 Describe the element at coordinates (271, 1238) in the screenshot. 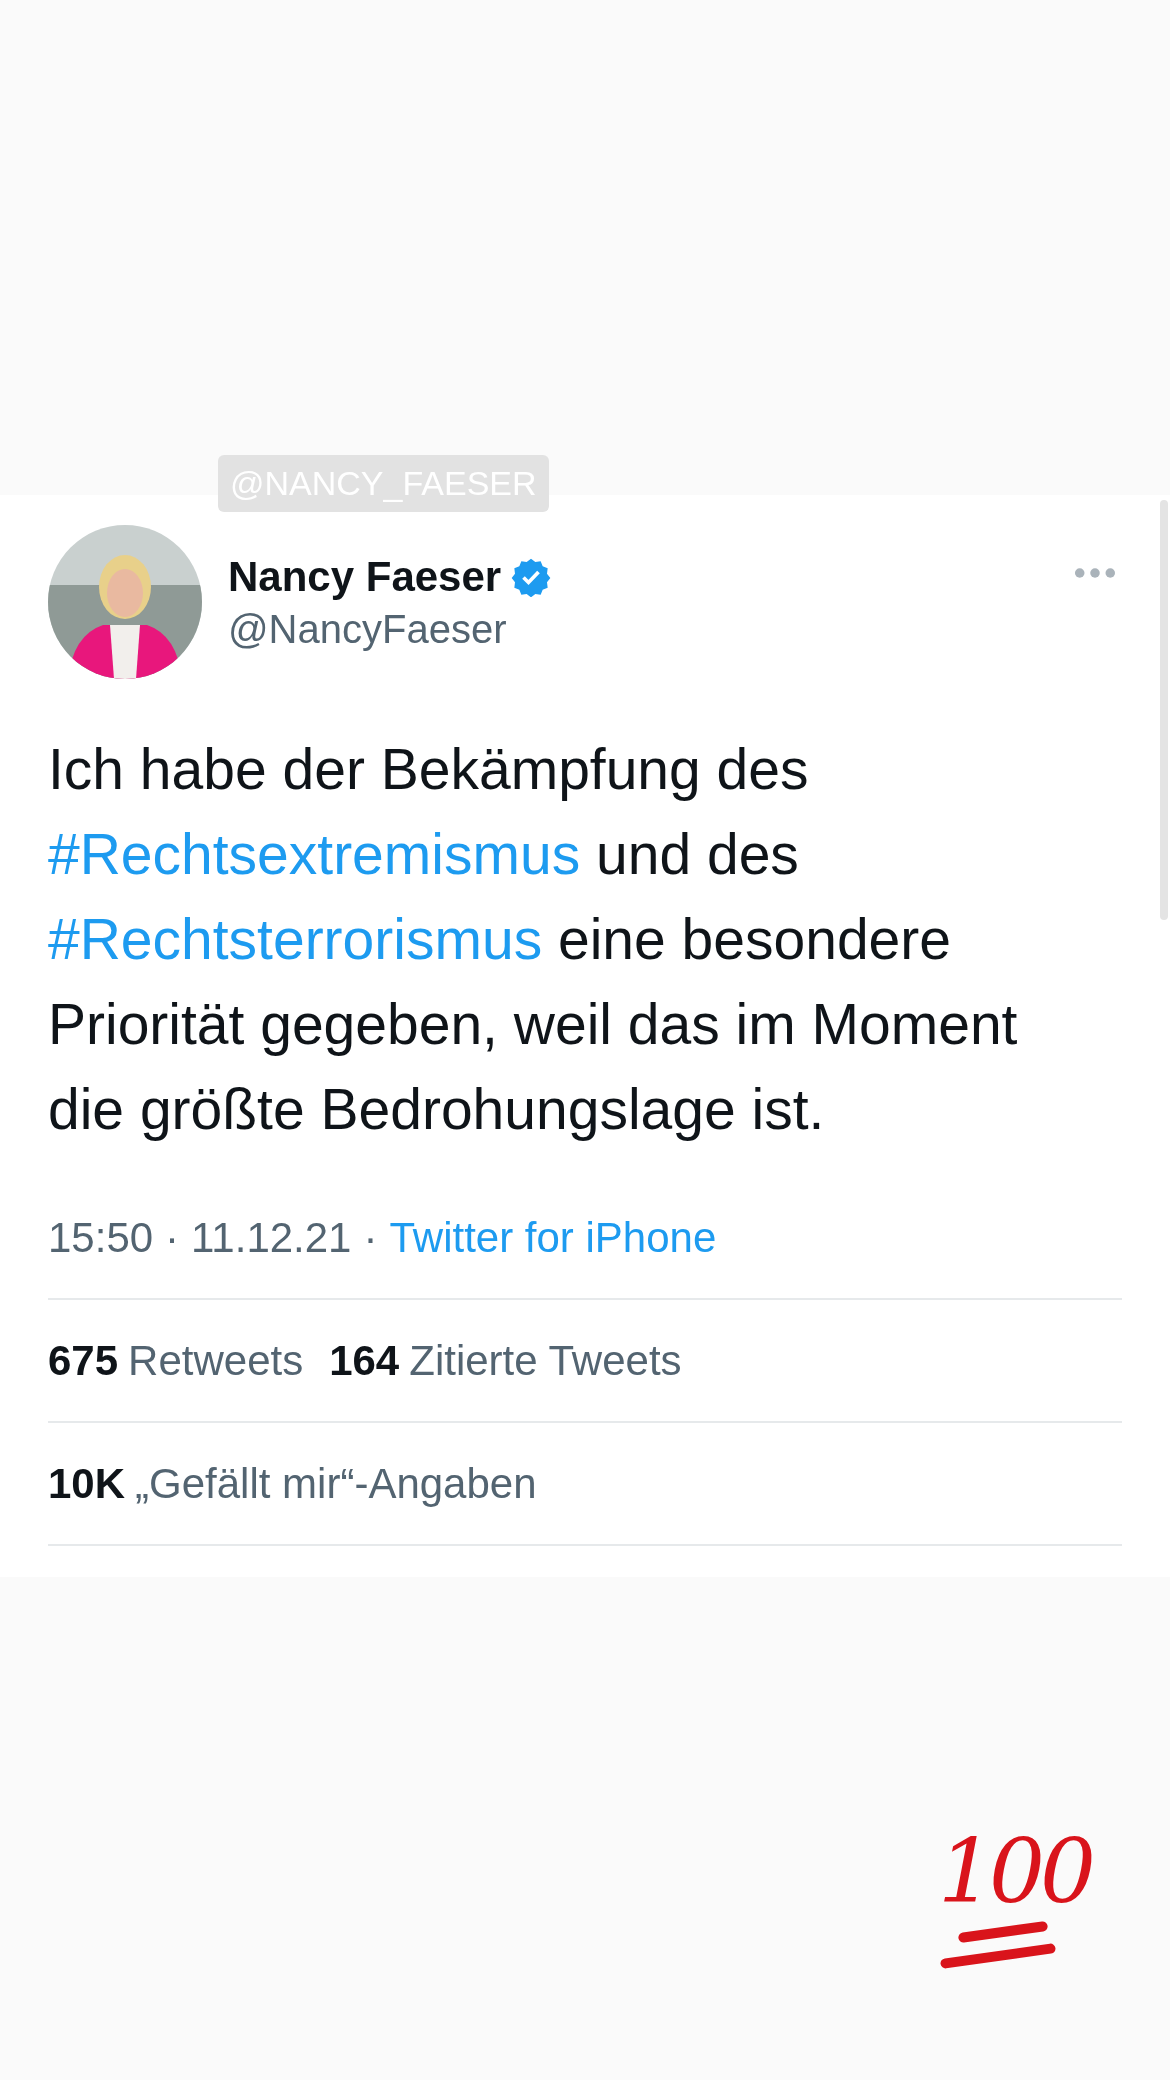

I see `tweet-date: 11.12.21` at that location.